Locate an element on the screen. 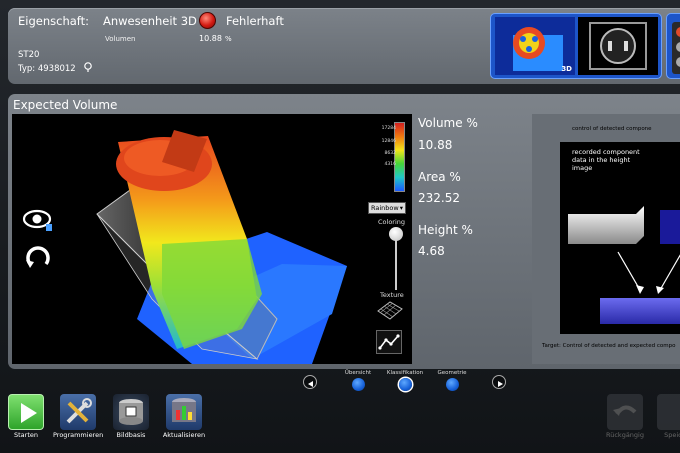  image-base-button: Bildbasis is located at coordinates (131, 416).